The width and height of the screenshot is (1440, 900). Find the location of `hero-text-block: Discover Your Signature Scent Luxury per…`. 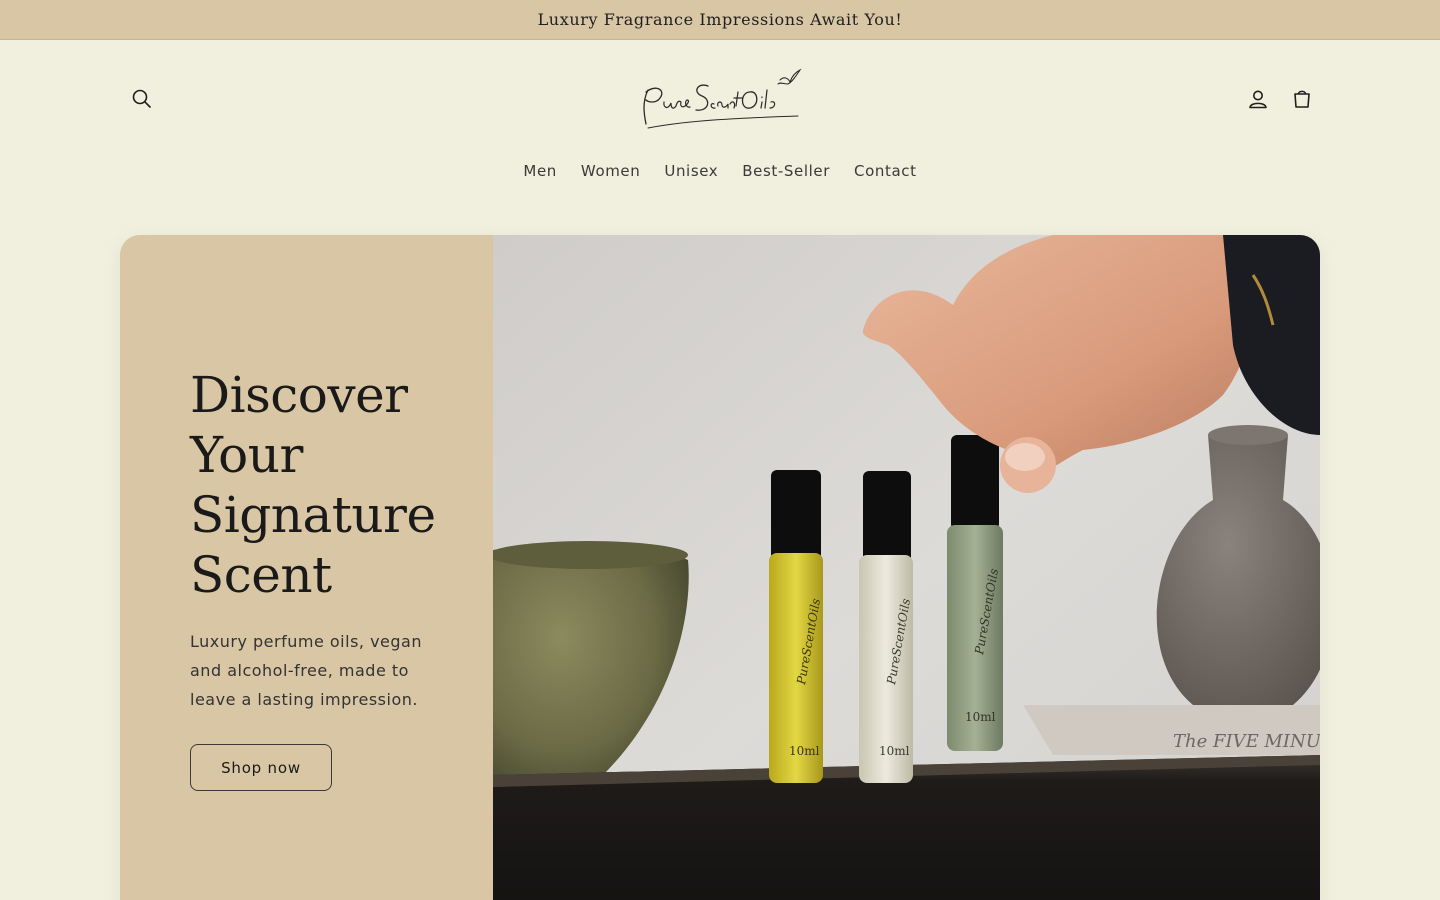

hero-text-block: Discover Your Signature Scent Luxury per… is located at coordinates (330, 578).